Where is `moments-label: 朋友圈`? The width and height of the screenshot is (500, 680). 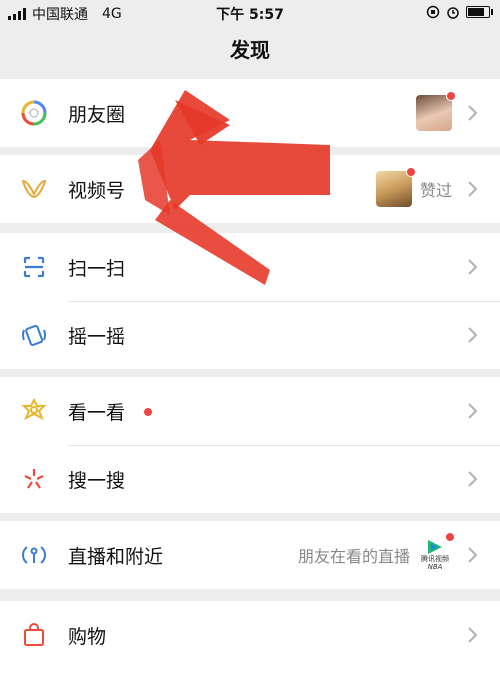
moments-label: 朋友圈 is located at coordinates (97, 114).